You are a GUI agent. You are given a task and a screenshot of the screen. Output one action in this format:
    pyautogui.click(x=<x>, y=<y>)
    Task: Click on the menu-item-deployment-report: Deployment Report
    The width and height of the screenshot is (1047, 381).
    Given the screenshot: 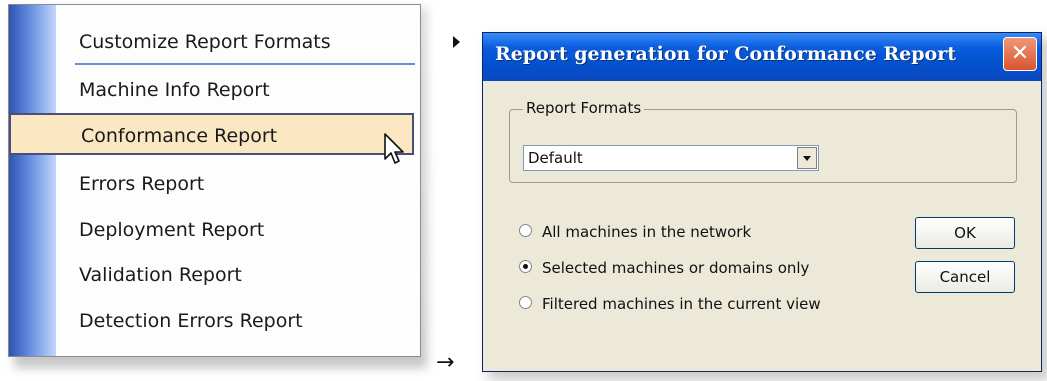 What is the action you would take?
    pyautogui.click(x=239, y=230)
    